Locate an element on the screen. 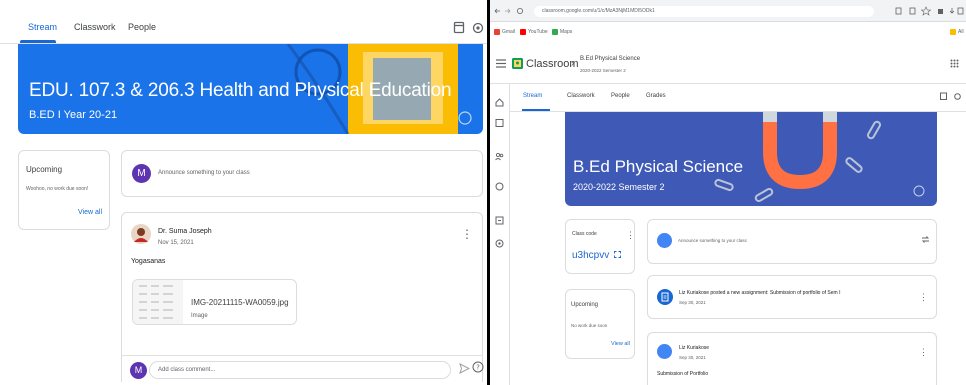 The height and width of the screenshot is (385, 966). image-thumbnail-icon is located at coordinates (158, 302).